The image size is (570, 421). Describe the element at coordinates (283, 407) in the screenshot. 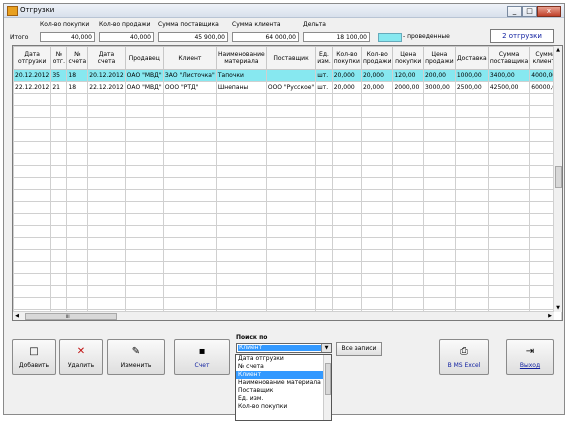

I see `search-option: Кол-во покупки` at that location.